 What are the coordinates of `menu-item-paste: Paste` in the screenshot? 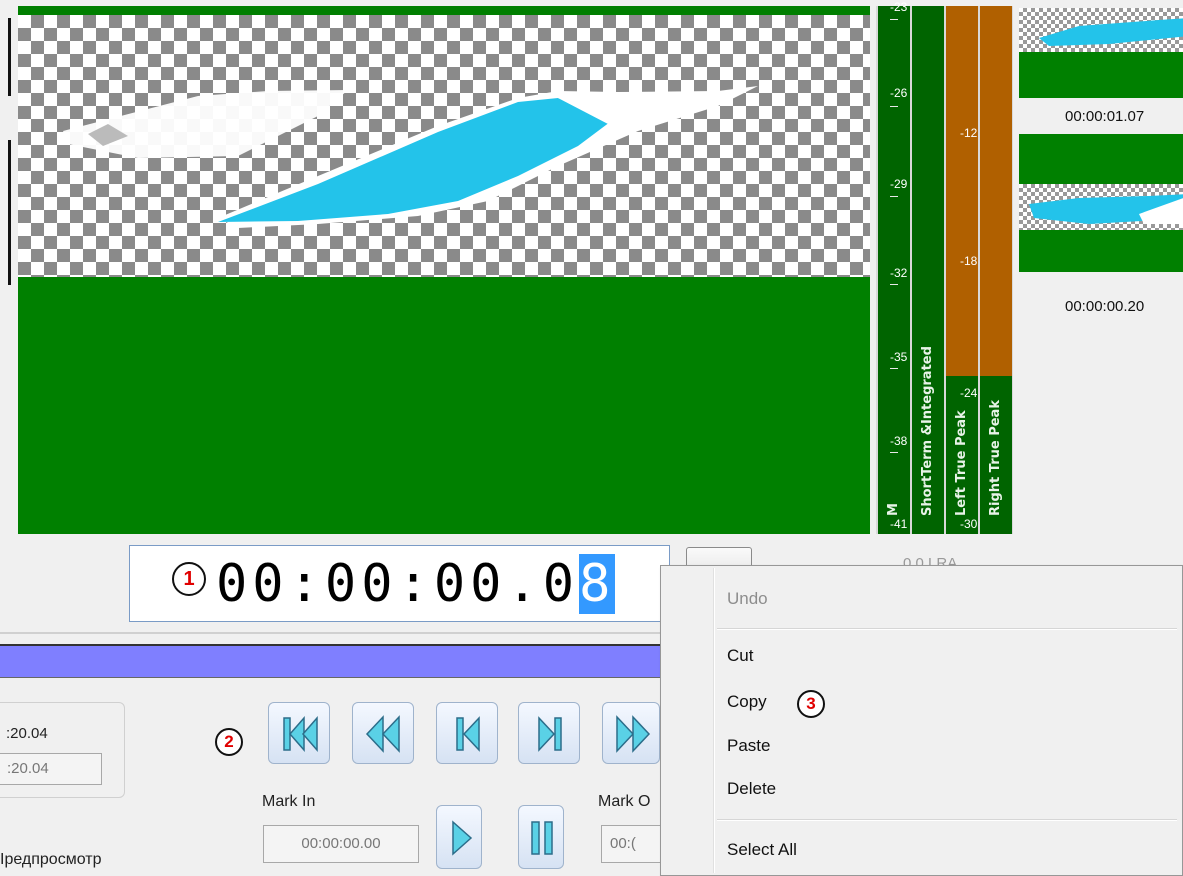 It's located at (748, 746).